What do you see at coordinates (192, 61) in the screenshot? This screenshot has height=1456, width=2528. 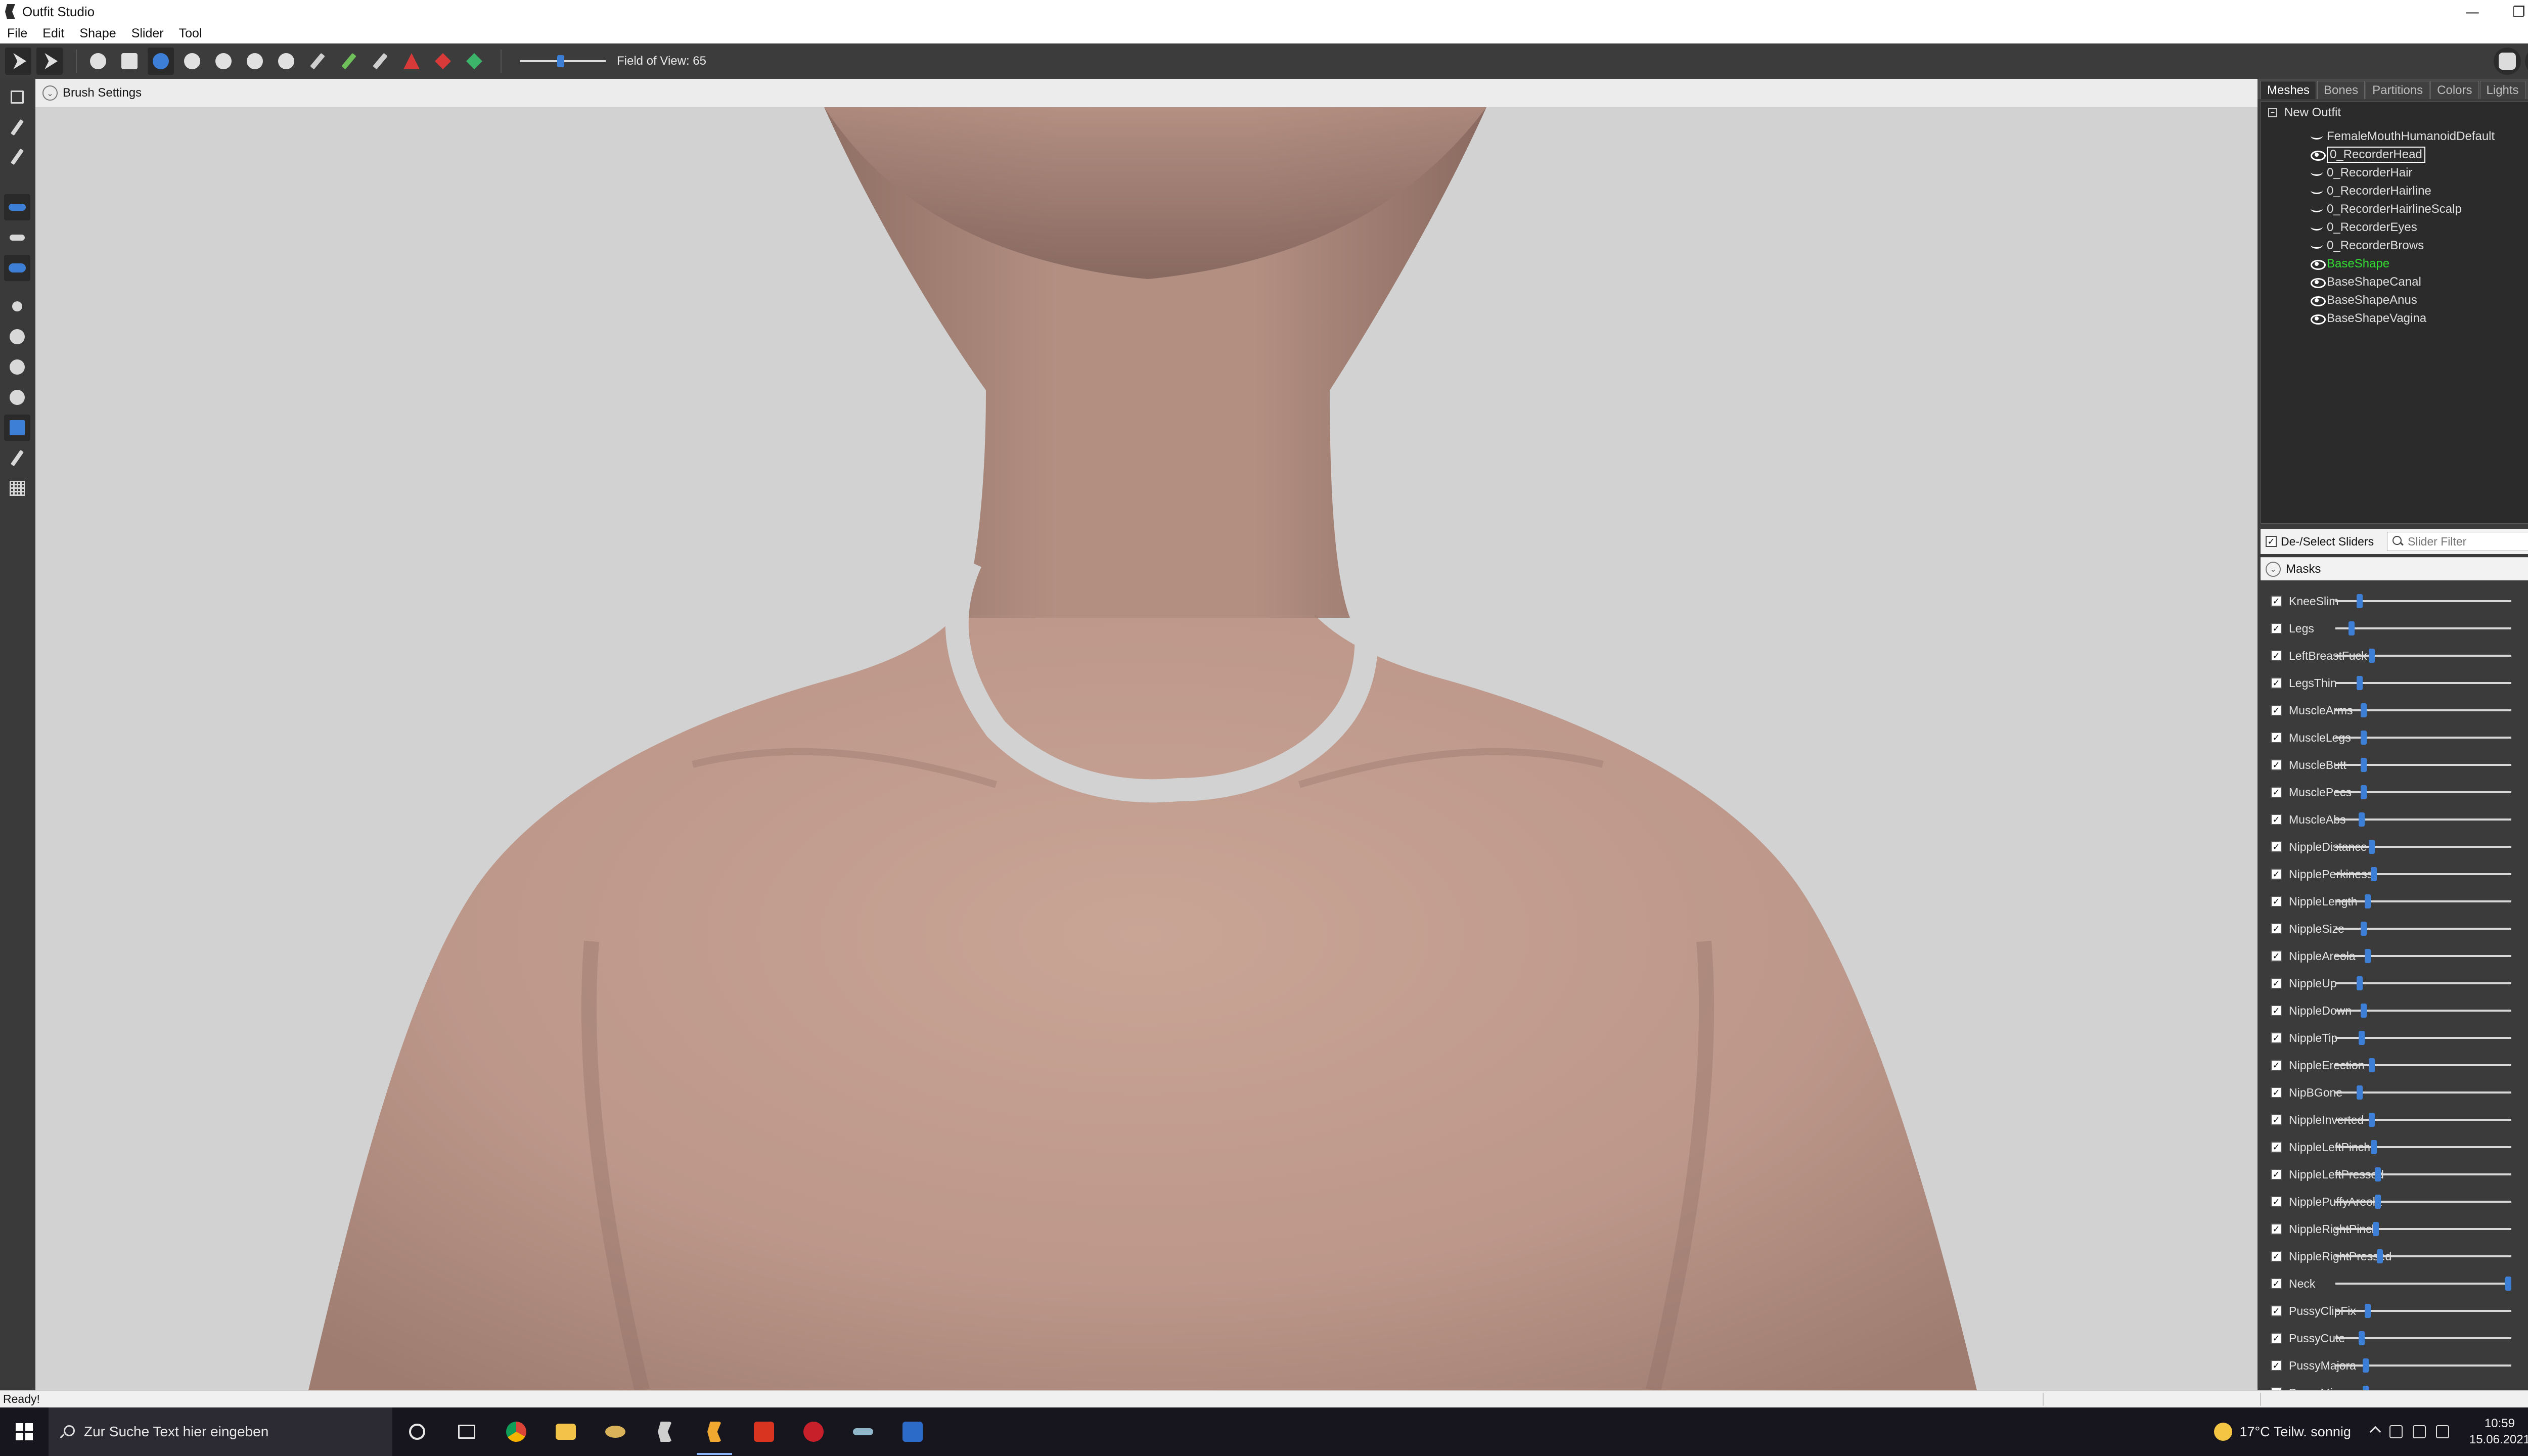 I see `move-brush-icon` at bounding box center [192, 61].